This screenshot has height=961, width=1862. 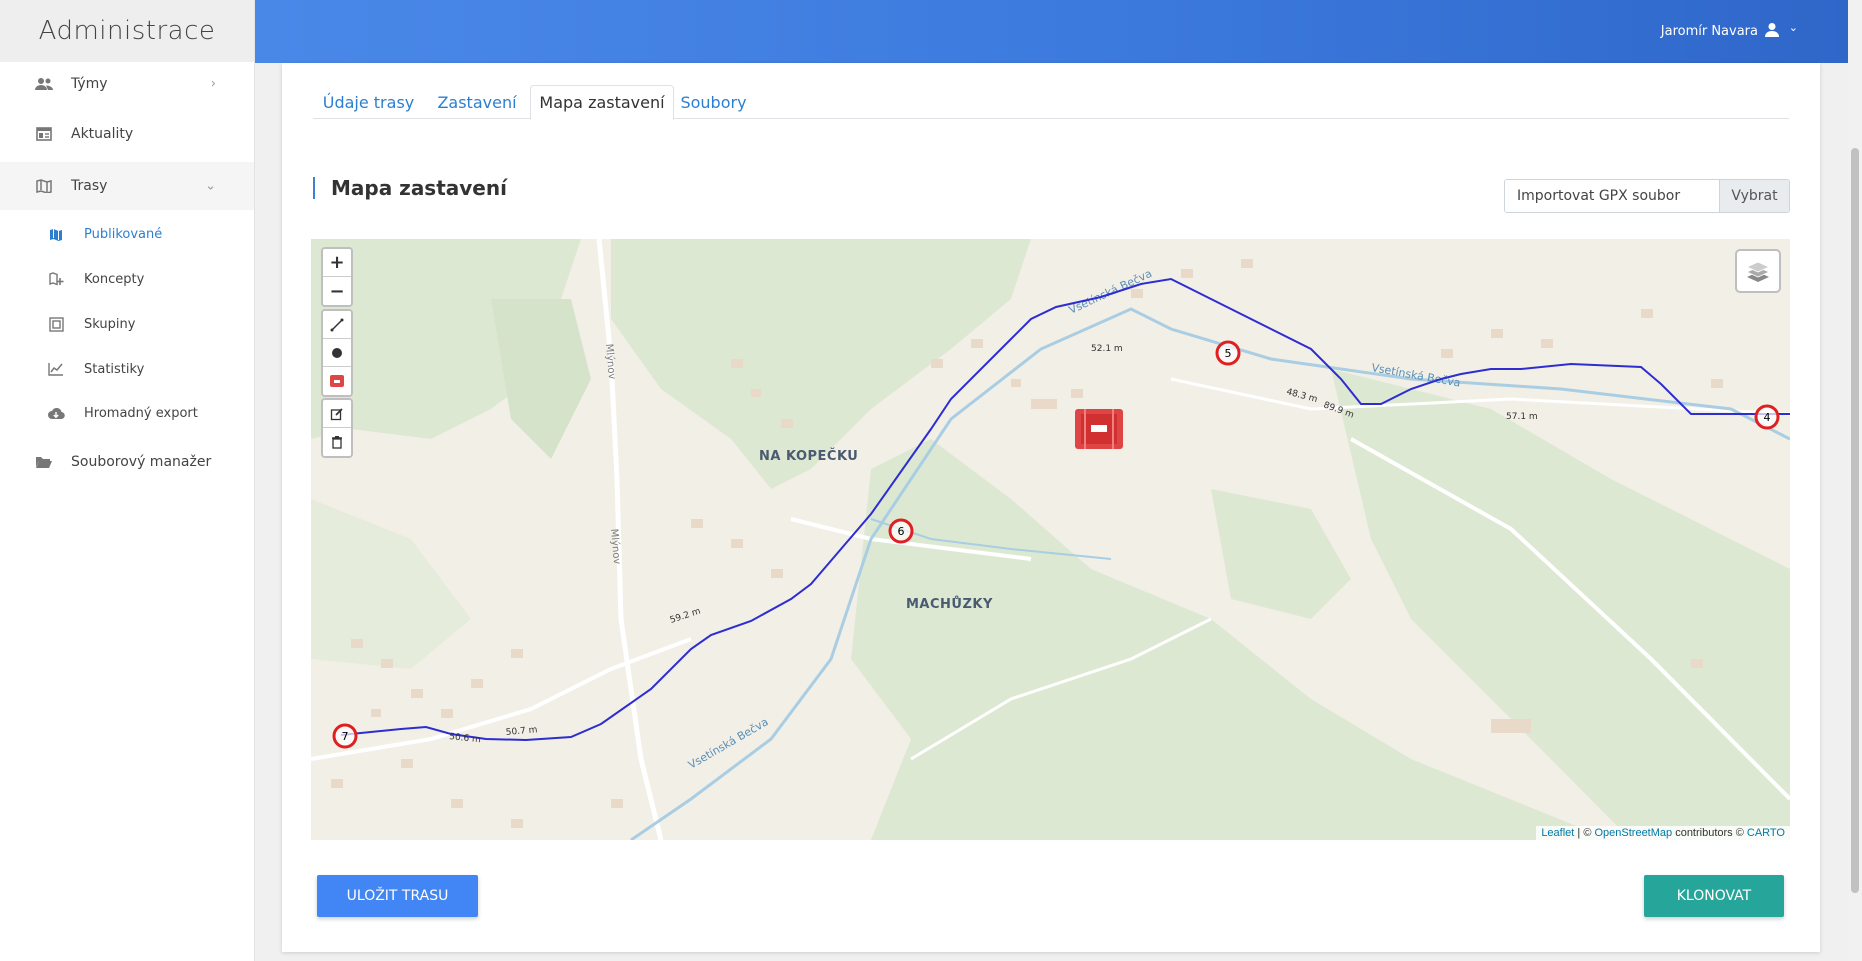 What do you see at coordinates (1709, 31) in the screenshot?
I see `user-name: Jaromír Navara` at bounding box center [1709, 31].